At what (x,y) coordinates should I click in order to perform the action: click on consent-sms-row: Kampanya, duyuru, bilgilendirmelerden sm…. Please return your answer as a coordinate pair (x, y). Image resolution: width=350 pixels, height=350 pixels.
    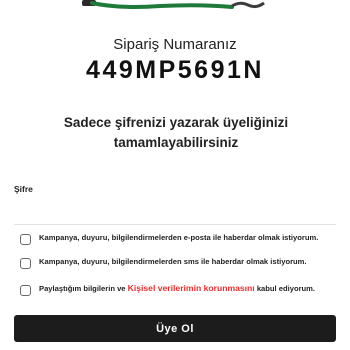
    Looking at the image, I should click on (170, 262).